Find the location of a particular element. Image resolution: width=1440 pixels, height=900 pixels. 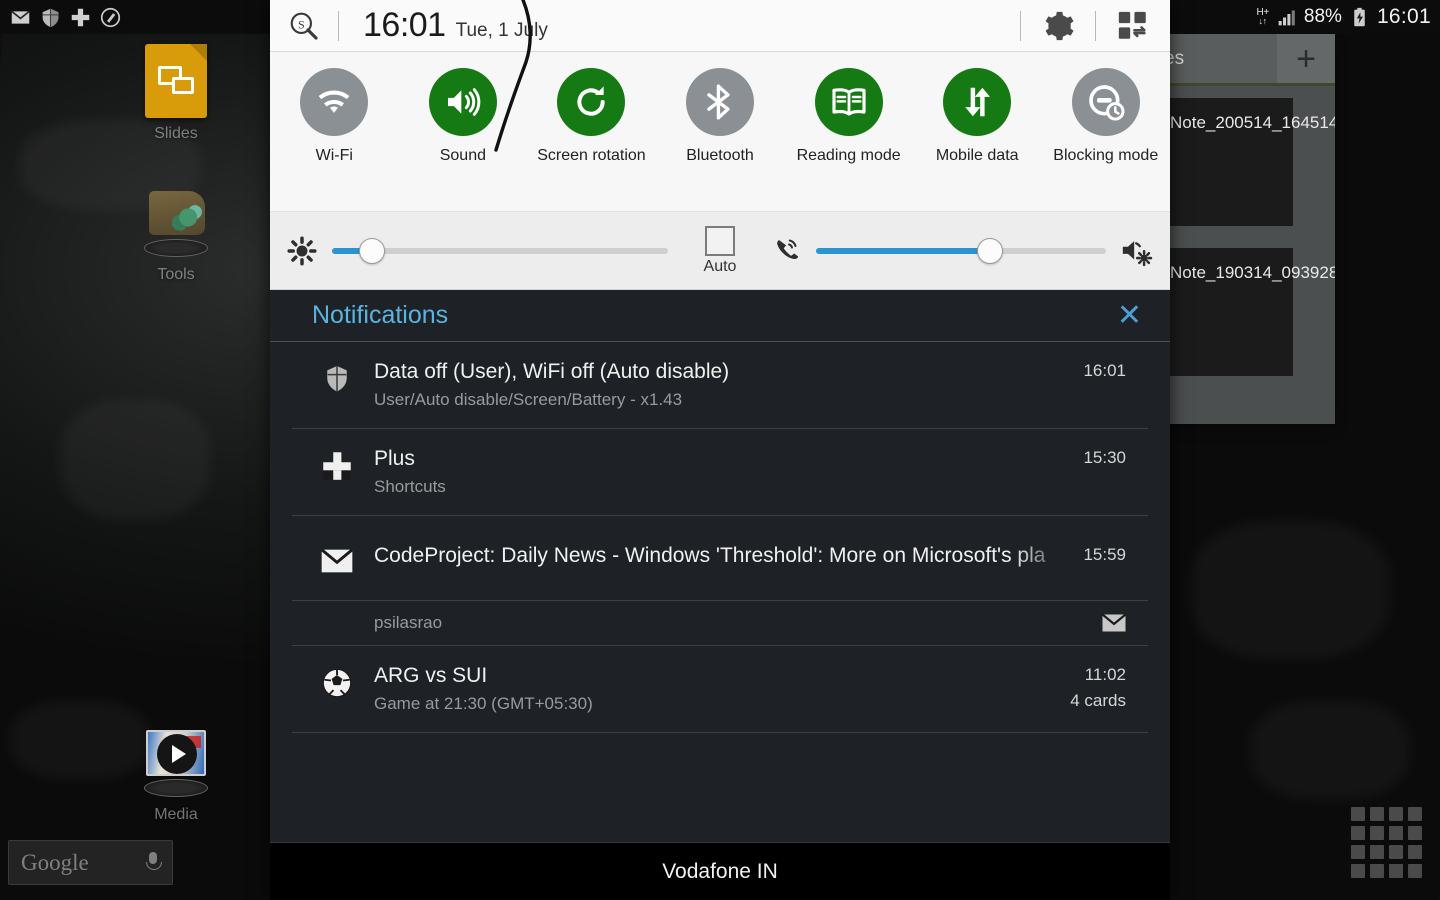

blocking-mode-icon is located at coordinates (1105, 102).